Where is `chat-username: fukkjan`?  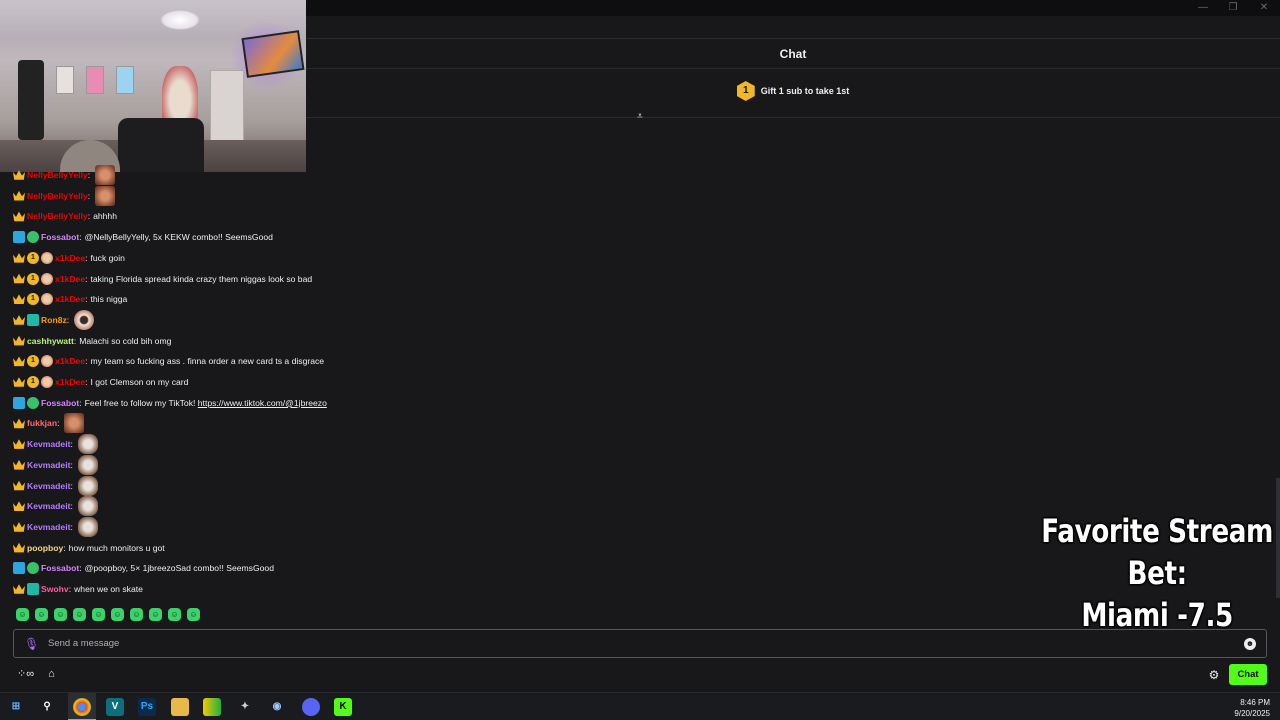 chat-username: fukkjan is located at coordinates (42, 423).